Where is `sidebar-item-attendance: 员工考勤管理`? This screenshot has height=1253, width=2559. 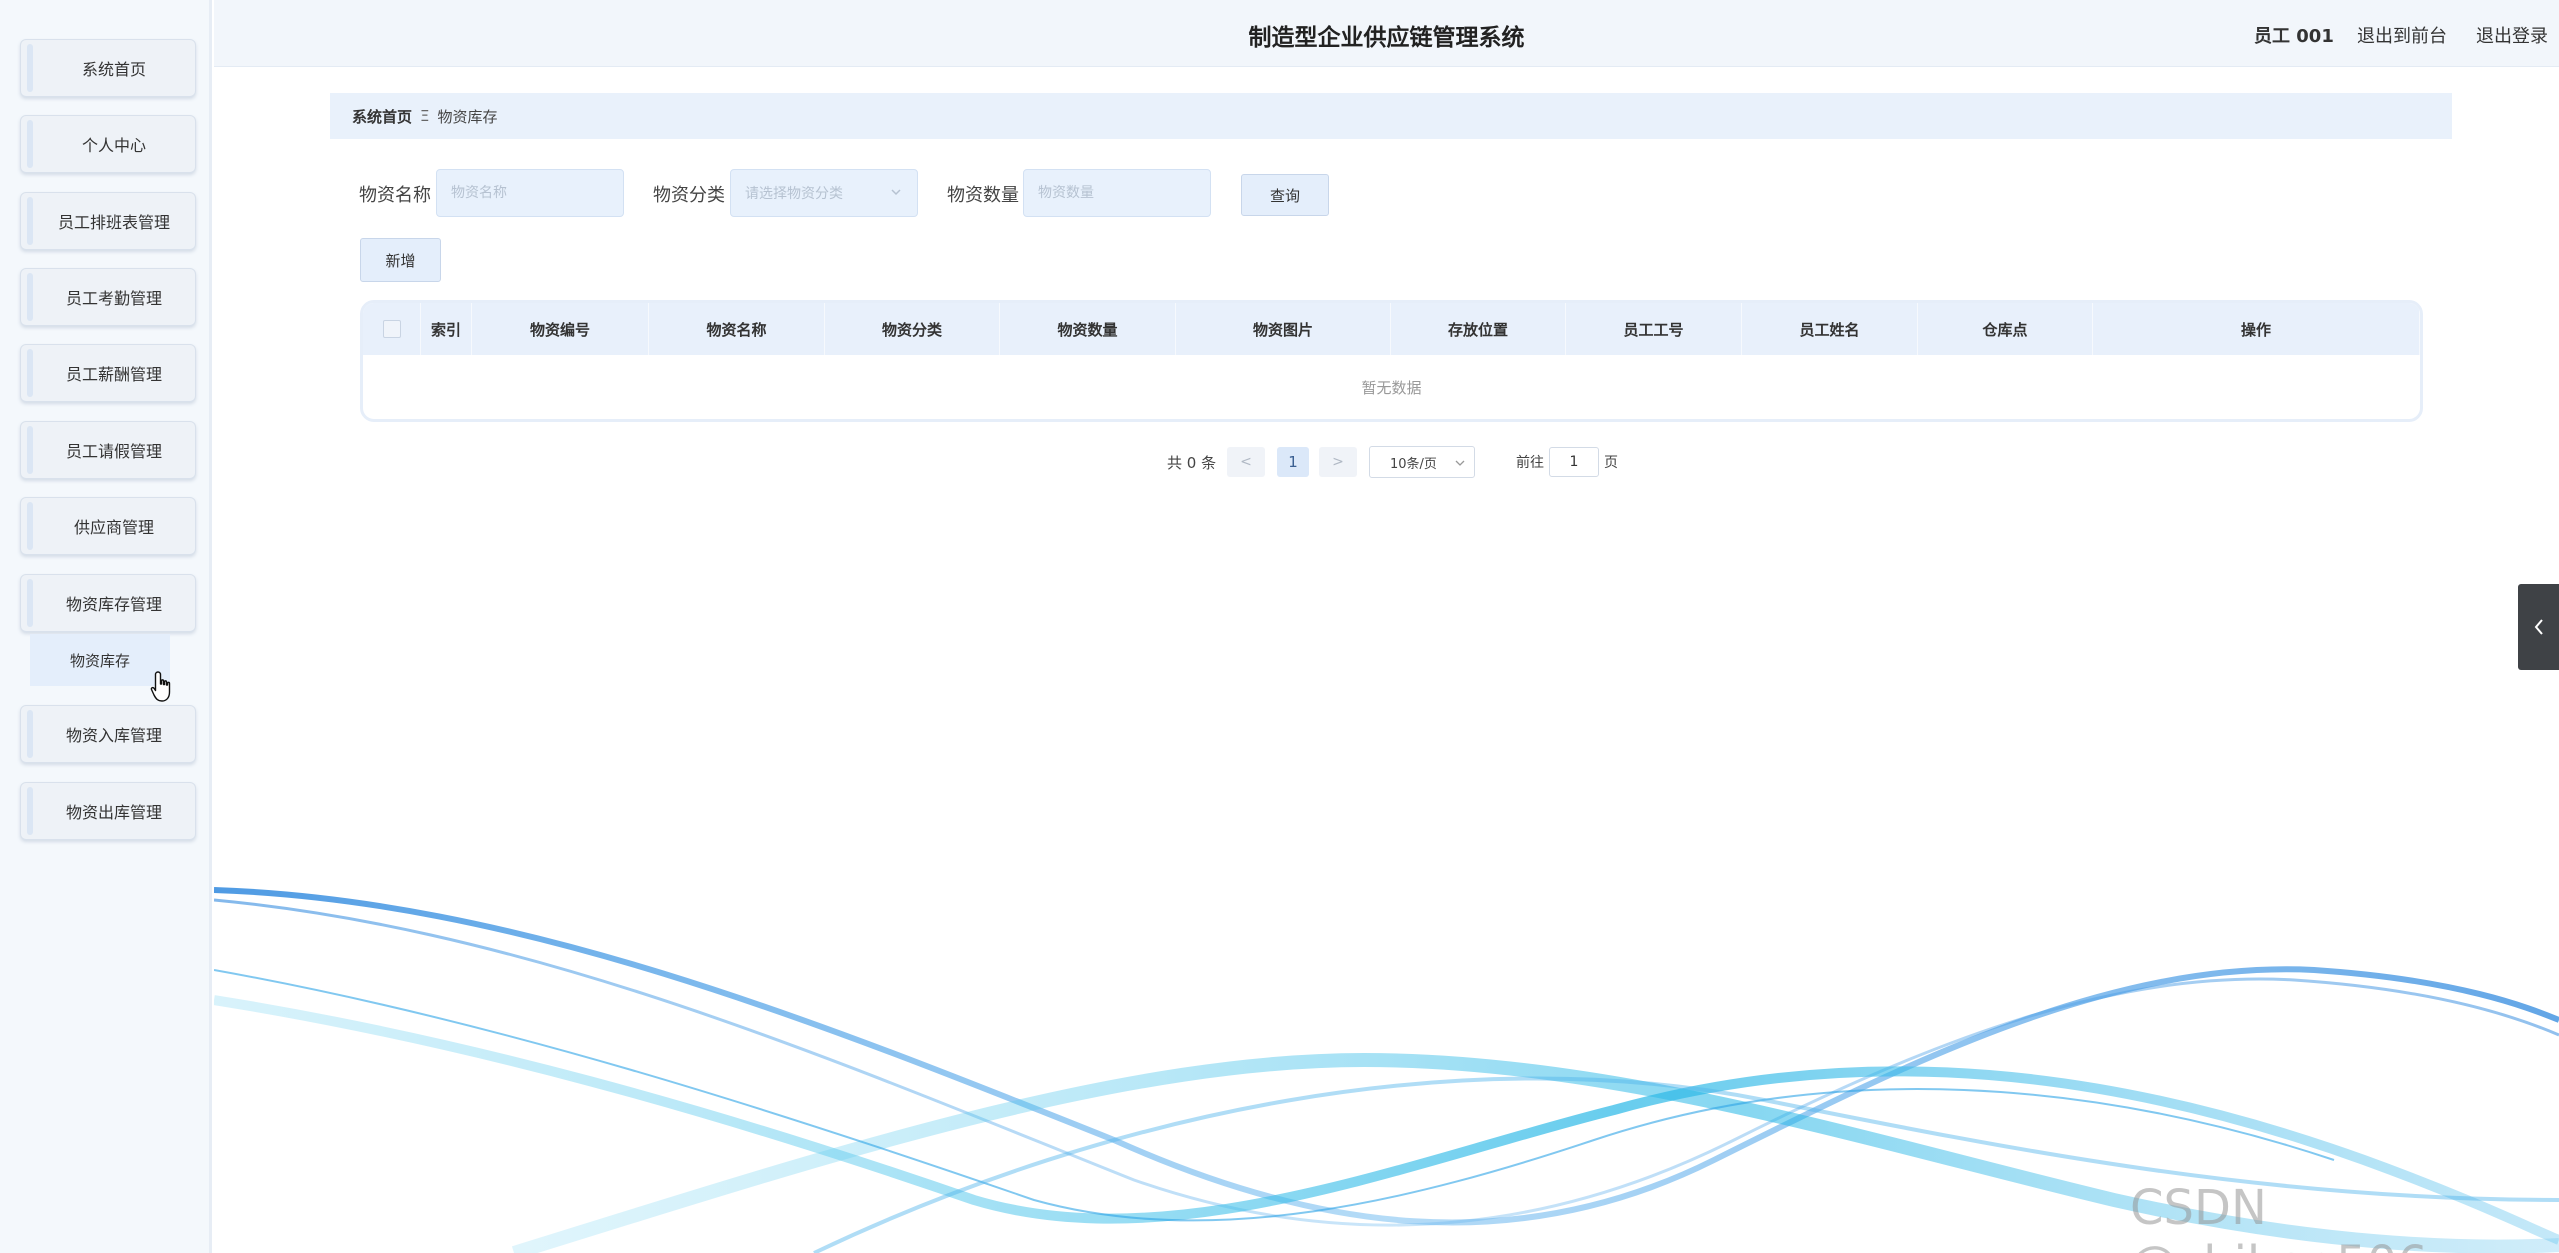
sidebar-item-attendance: 员工考勤管理 is located at coordinates (108, 297).